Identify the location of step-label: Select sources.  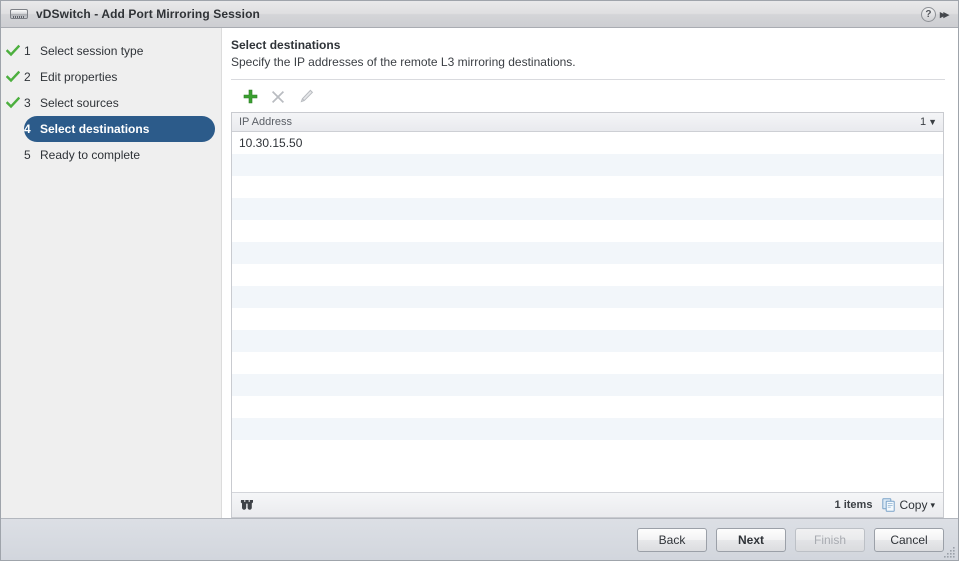
(79, 103).